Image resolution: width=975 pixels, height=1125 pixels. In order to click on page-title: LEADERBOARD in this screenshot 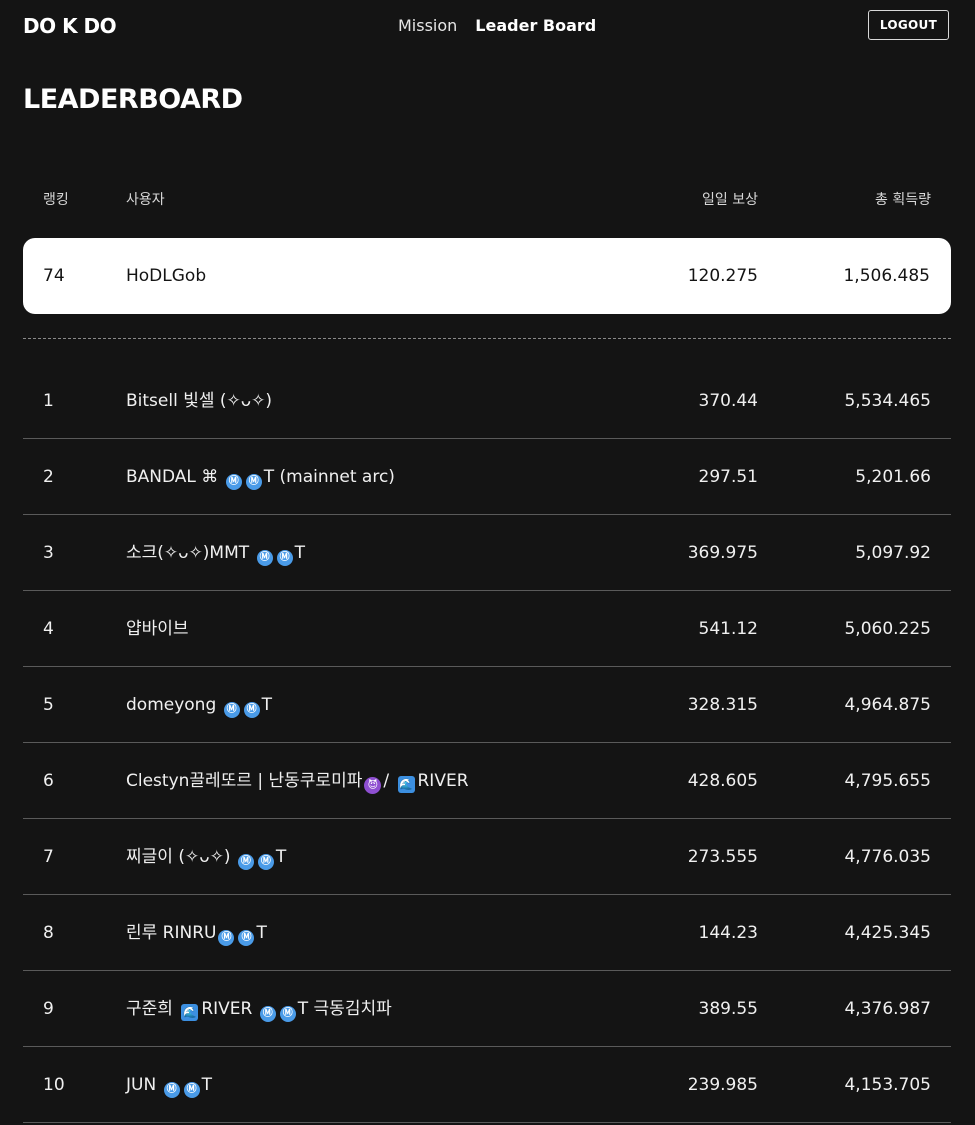, I will do `click(133, 99)`.